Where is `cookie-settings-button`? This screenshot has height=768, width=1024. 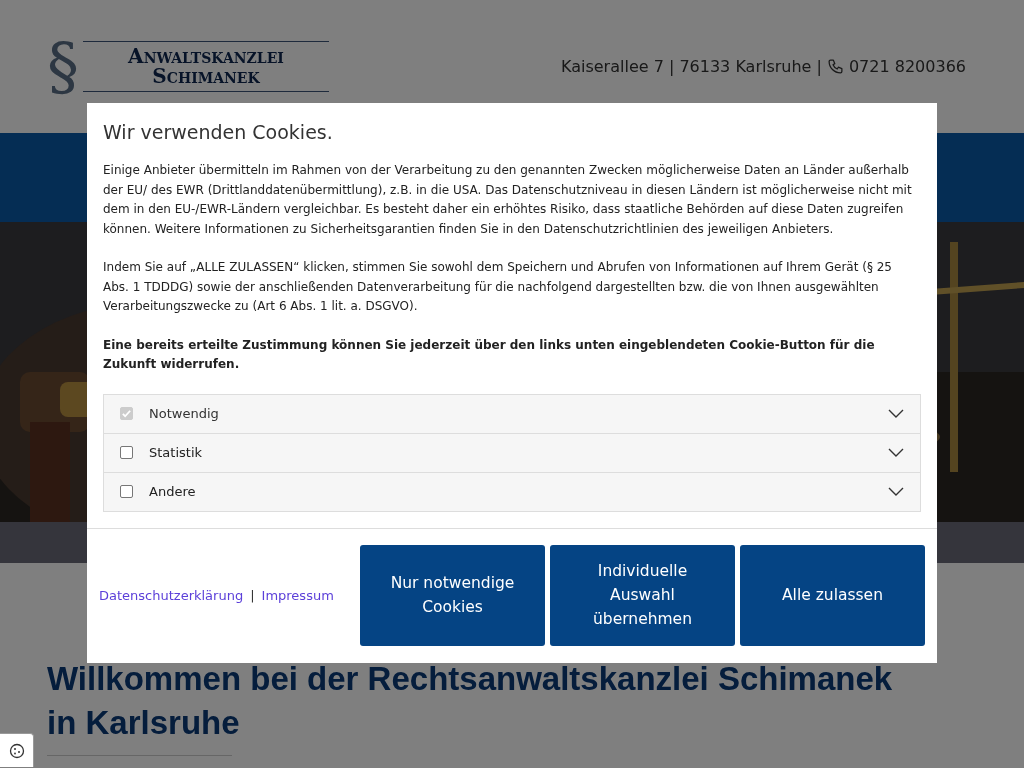
cookie-settings-button is located at coordinates (17, 750).